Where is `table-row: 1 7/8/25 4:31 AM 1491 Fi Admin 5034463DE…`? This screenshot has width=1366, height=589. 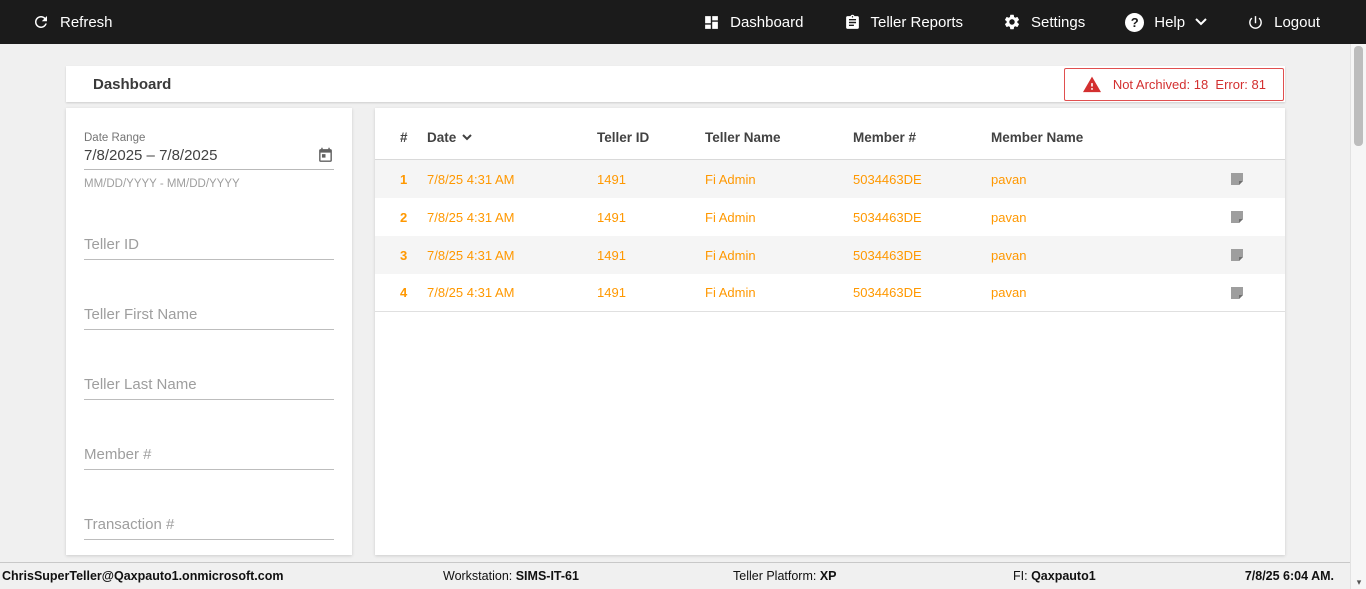 table-row: 1 7/8/25 4:31 AM 1491 Fi Admin 5034463DE… is located at coordinates (830, 179).